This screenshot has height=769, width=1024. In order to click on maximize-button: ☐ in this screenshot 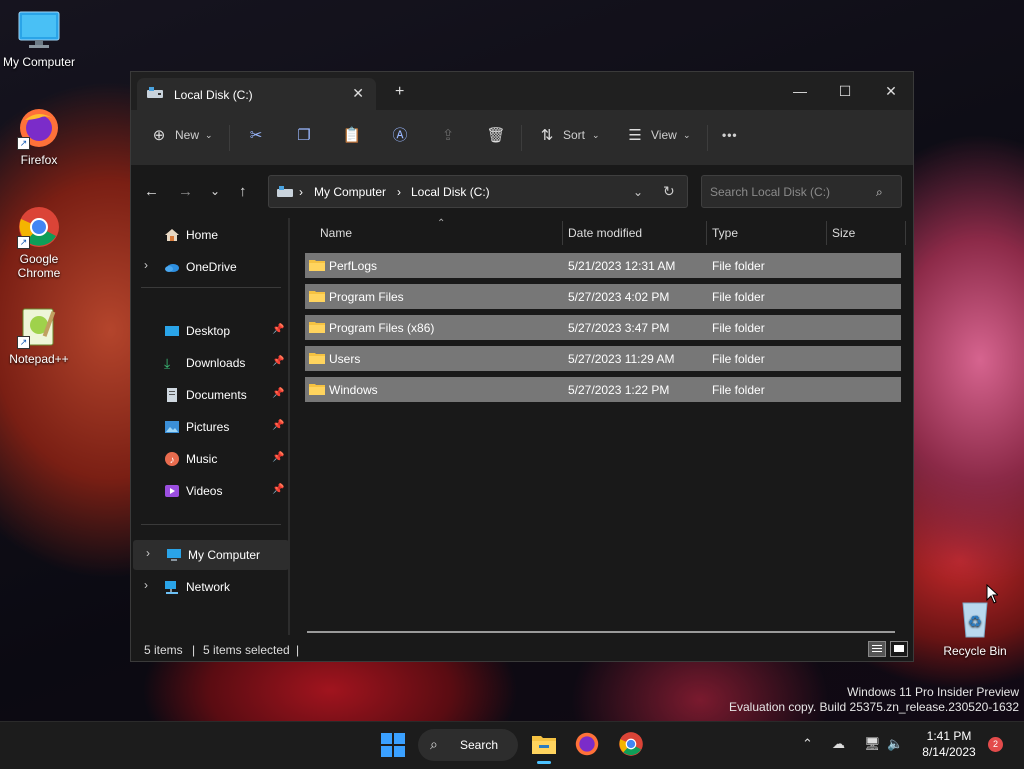, I will do `click(845, 91)`.